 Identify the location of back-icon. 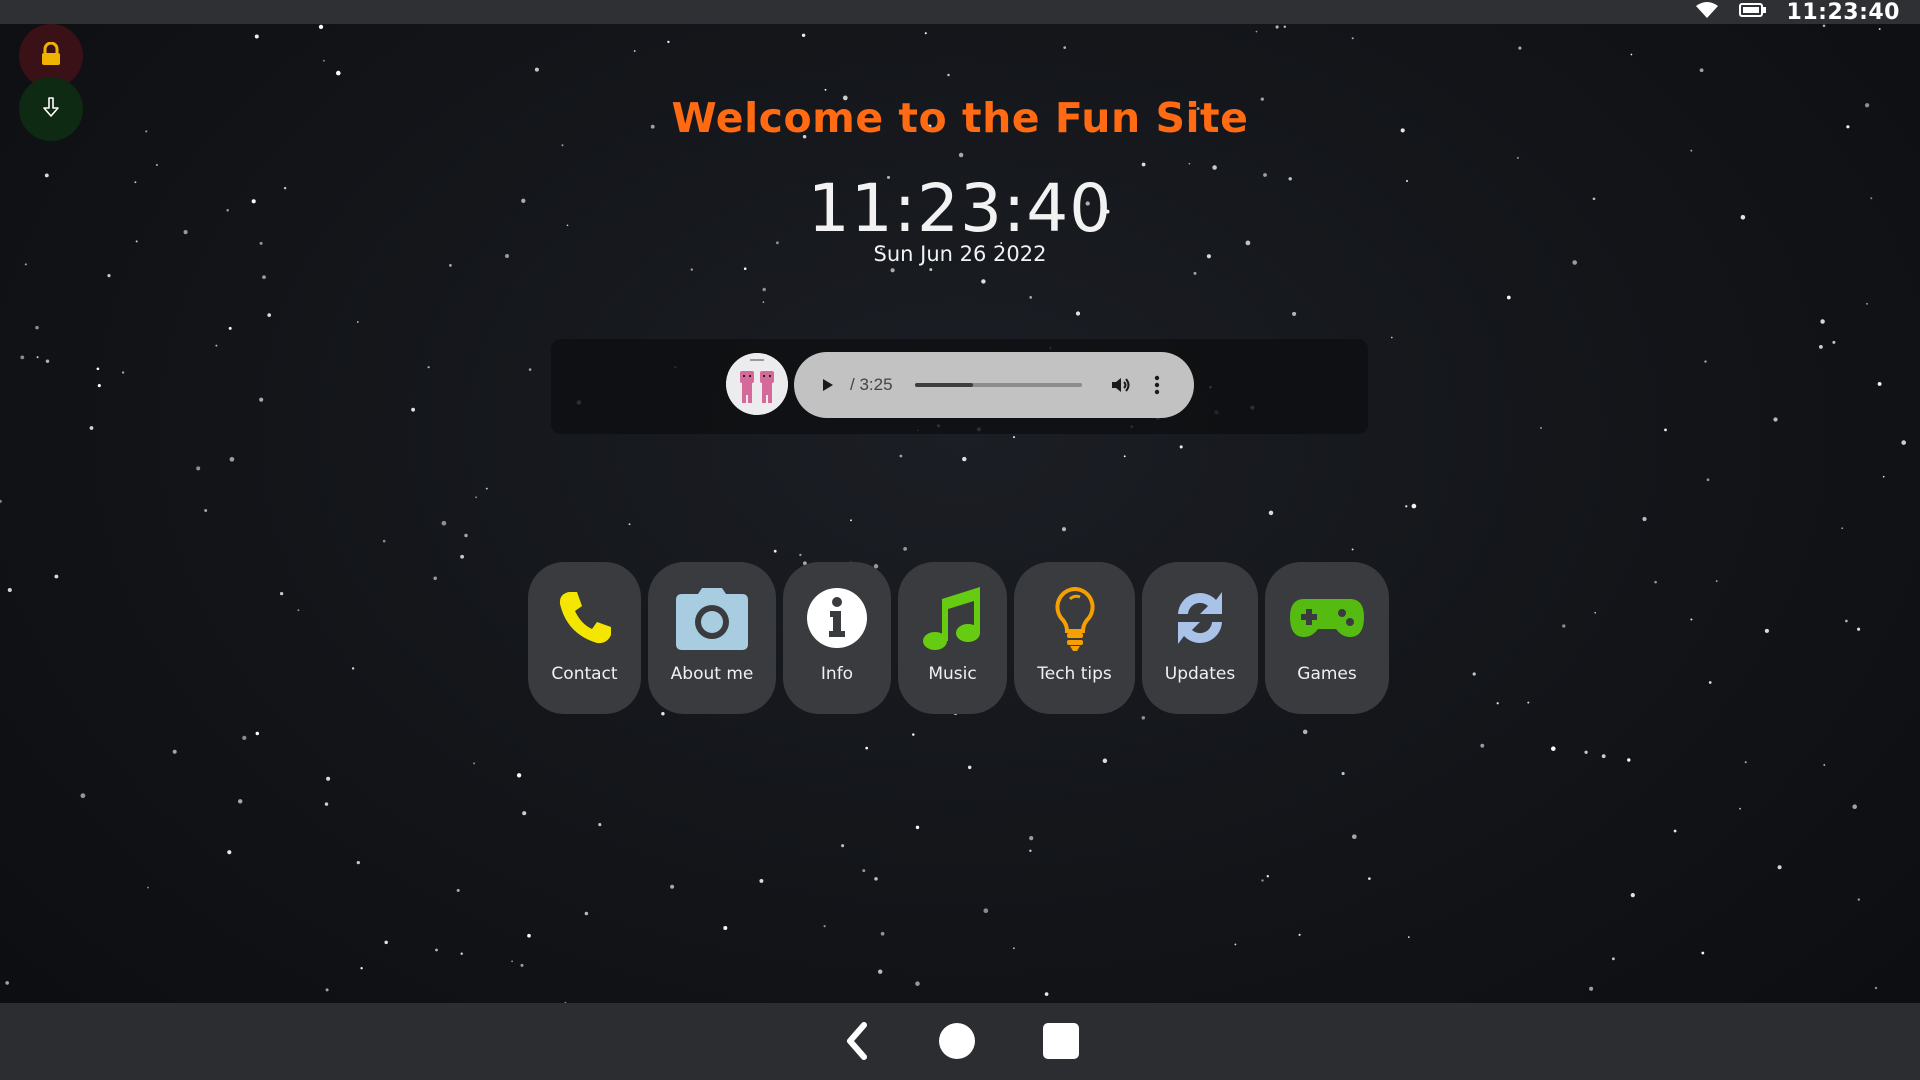
(857, 1043).